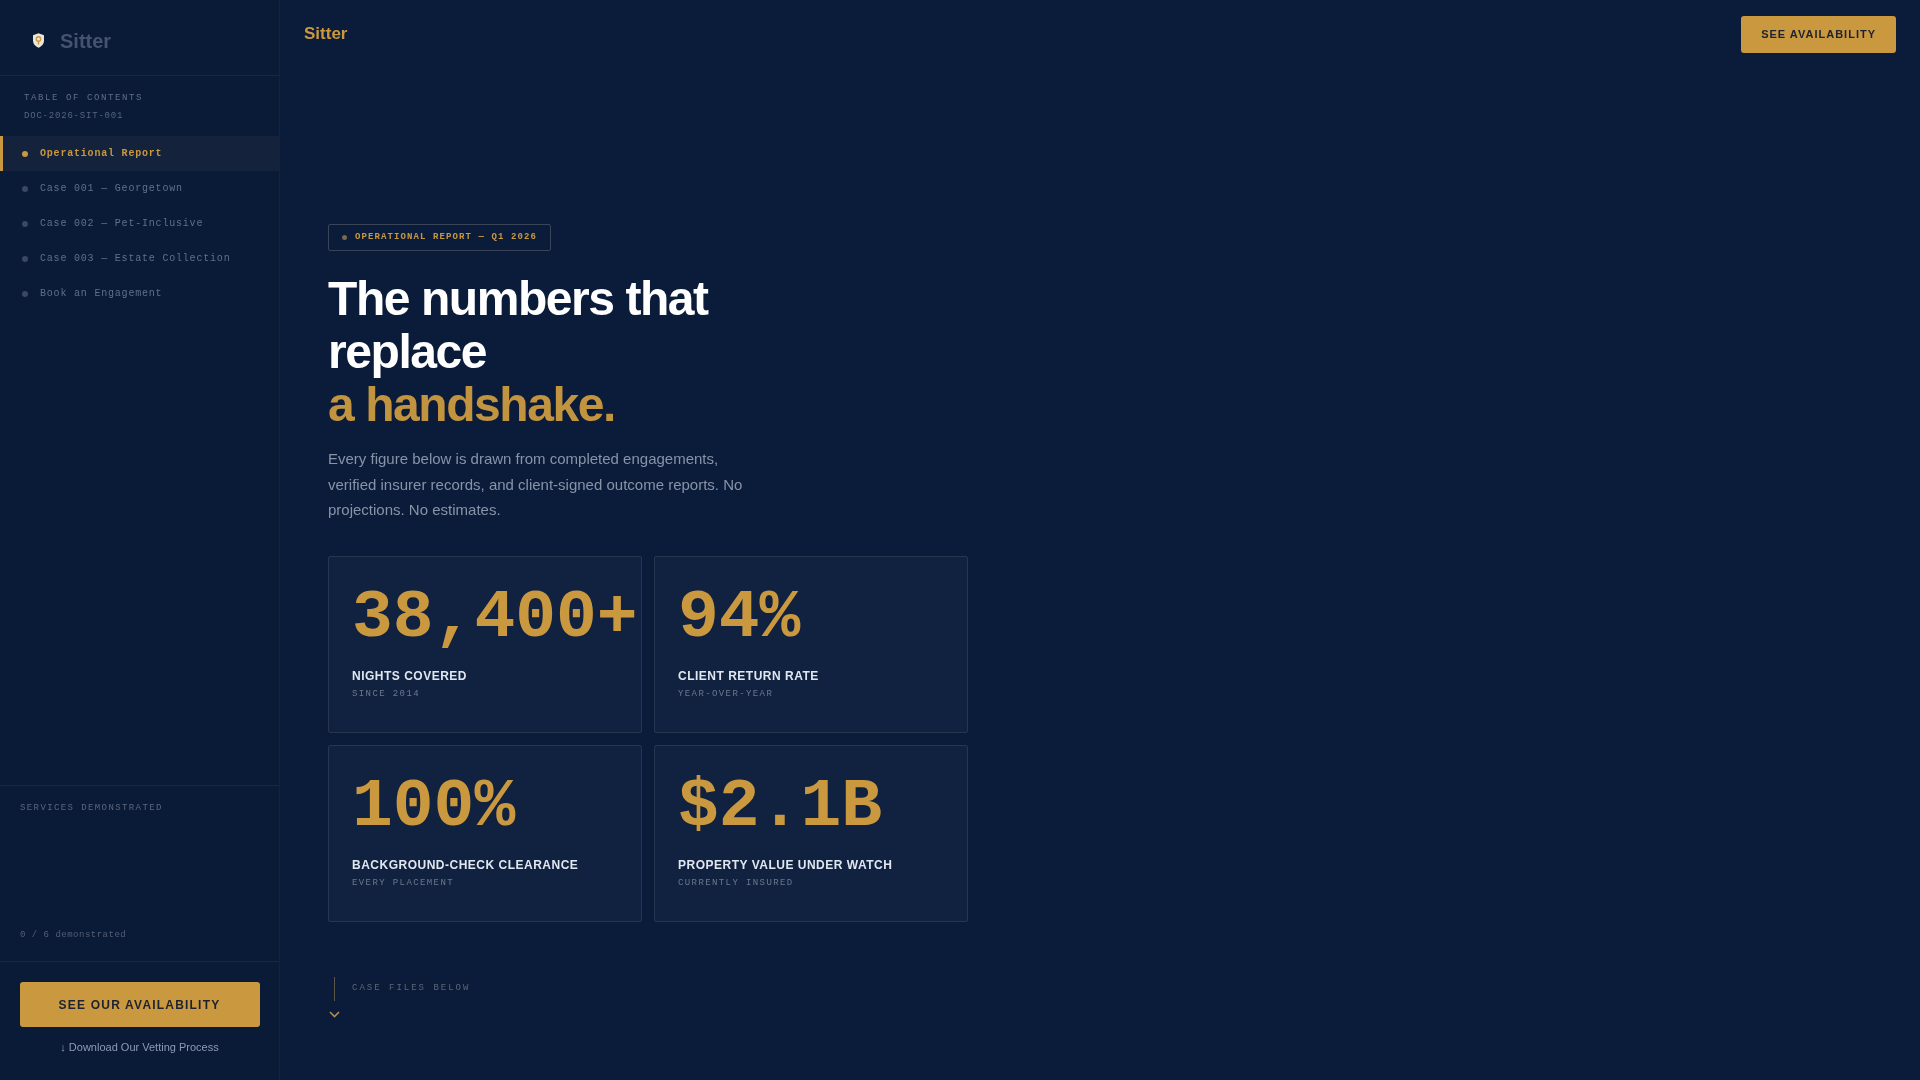 The width and height of the screenshot is (1920, 1080). I want to click on availability-button: SEE OUR AVAILABILITY, so click(139, 1004).